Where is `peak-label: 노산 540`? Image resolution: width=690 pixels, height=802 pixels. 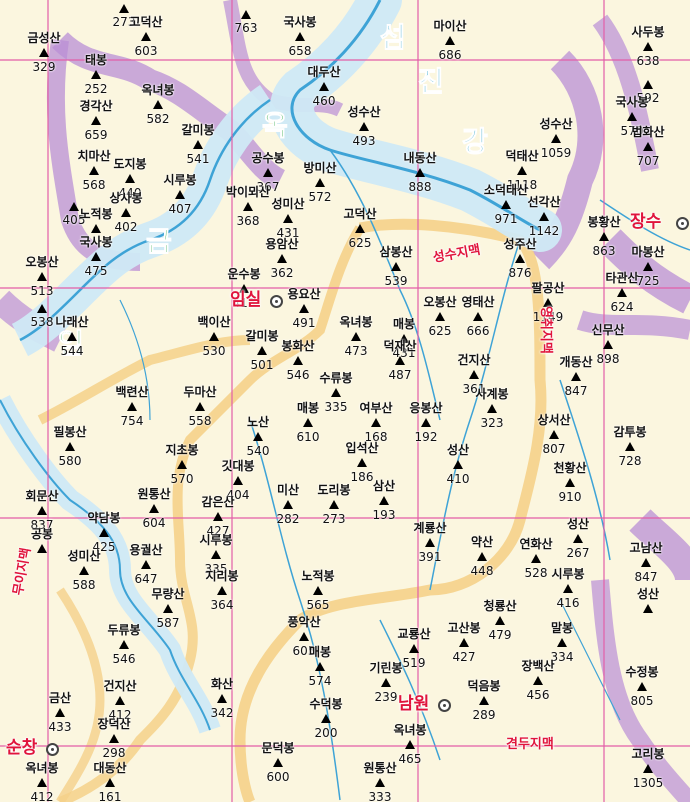
peak-label: 노산 540 is located at coordinates (258, 436).